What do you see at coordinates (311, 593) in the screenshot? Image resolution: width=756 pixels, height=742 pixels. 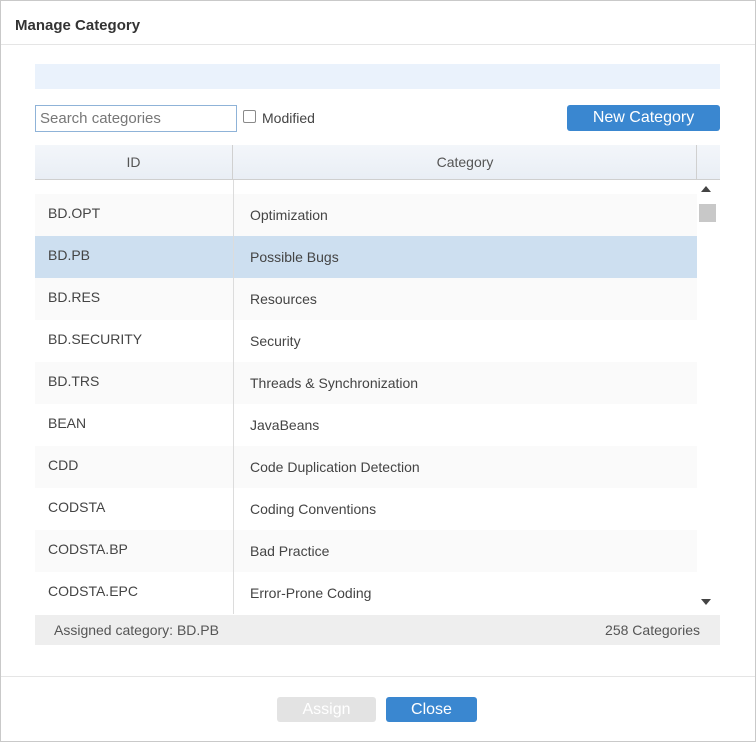 I see `row-category: Error-Prone Coding` at bounding box center [311, 593].